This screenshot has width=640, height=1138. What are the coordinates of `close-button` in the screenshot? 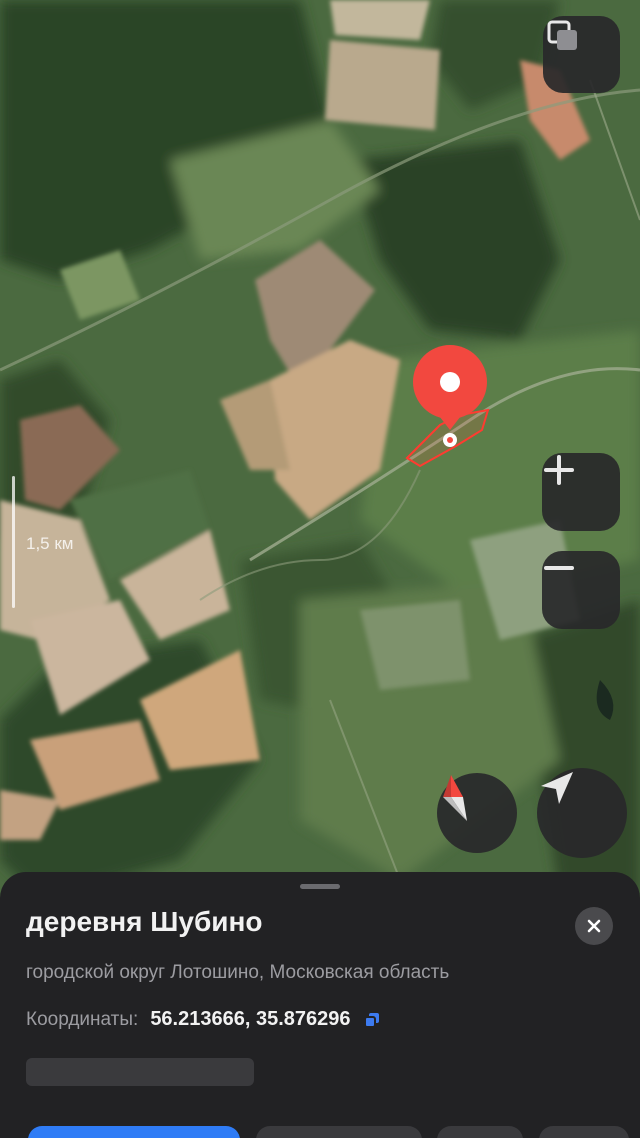 It's located at (594, 926).